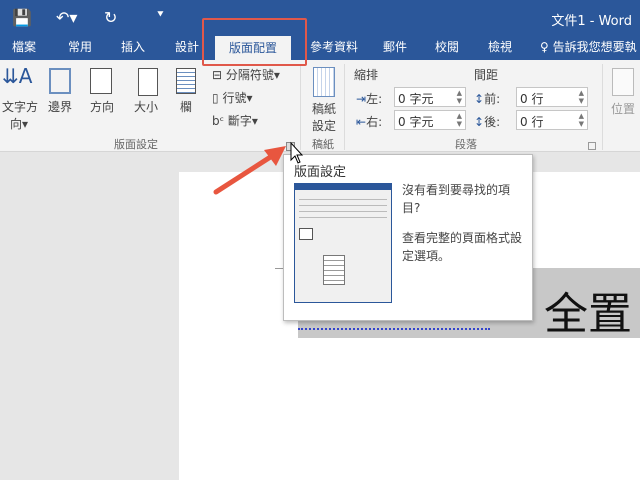  What do you see at coordinates (258, 168) in the screenshot?
I see `annotation-arrow` at bounding box center [258, 168].